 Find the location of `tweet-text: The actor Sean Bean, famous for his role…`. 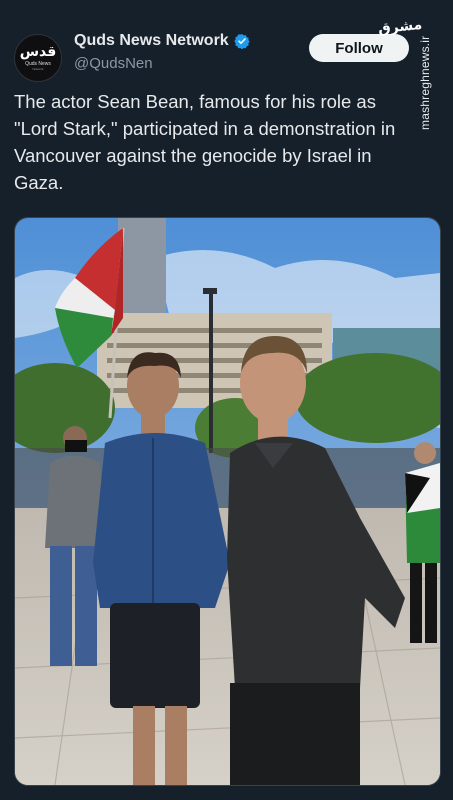

tweet-text: The actor Sean Bean, famous for his role… is located at coordinates (205, 142).